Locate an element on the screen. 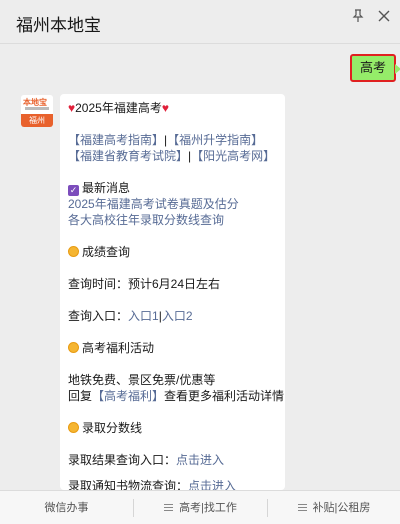 The image size is (400, 524). admission-query: 录取结果查询入口：点击进入 is located at coordinates (146, 460).